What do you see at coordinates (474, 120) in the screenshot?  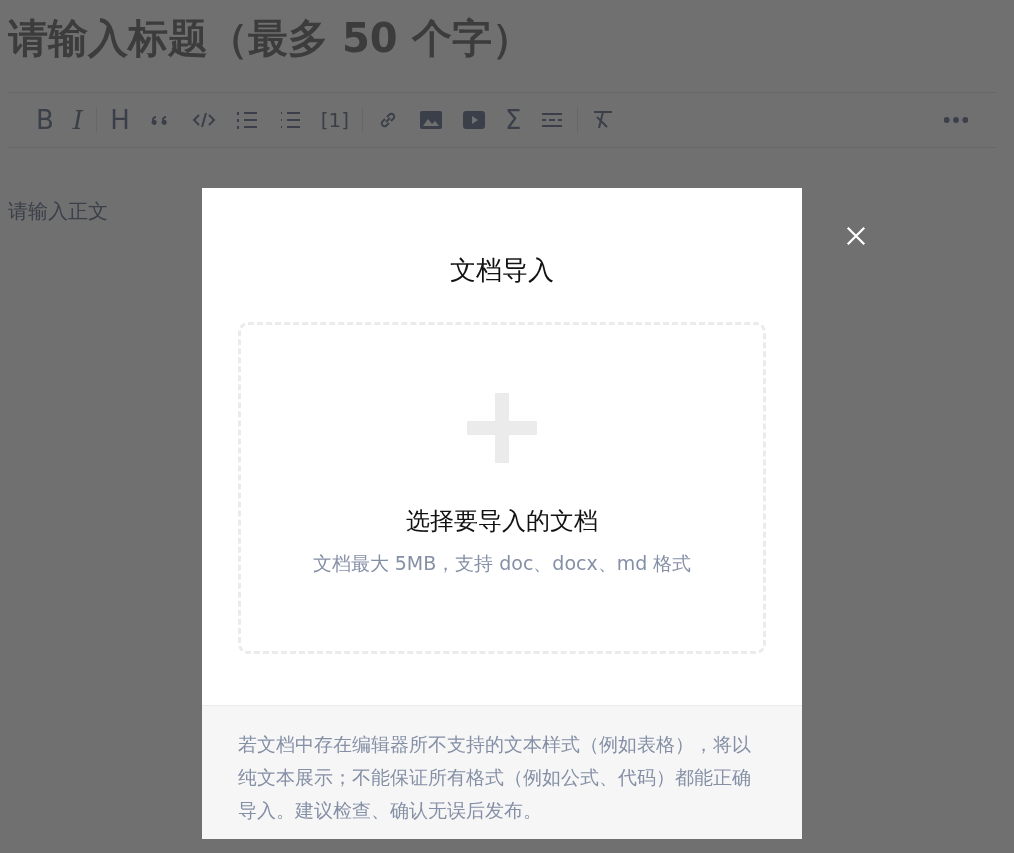 I see `video-icon` at bounding box center [474, 120].